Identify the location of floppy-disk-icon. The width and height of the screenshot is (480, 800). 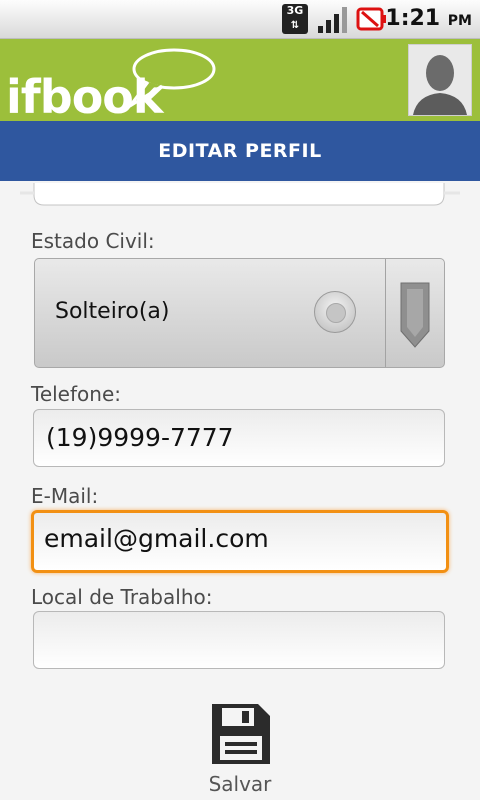
(241, 734).